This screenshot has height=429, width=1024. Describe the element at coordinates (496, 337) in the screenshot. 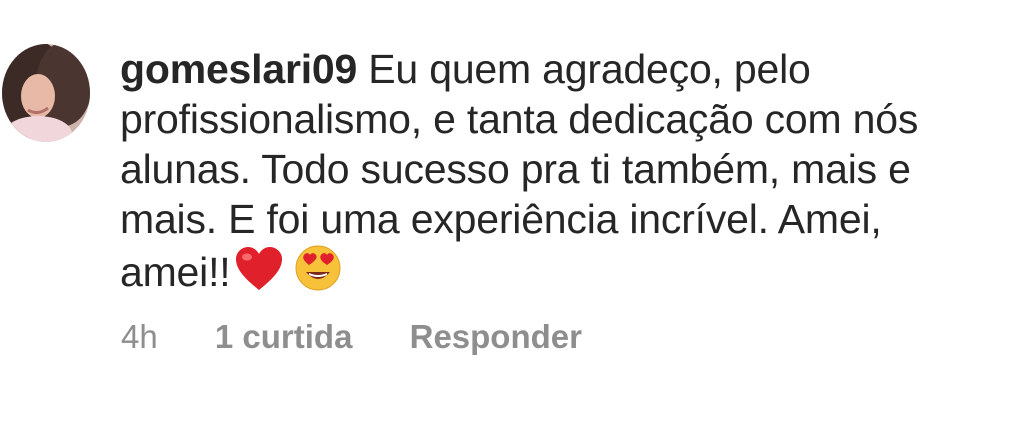

I see `reply-button: Responder` at that location.